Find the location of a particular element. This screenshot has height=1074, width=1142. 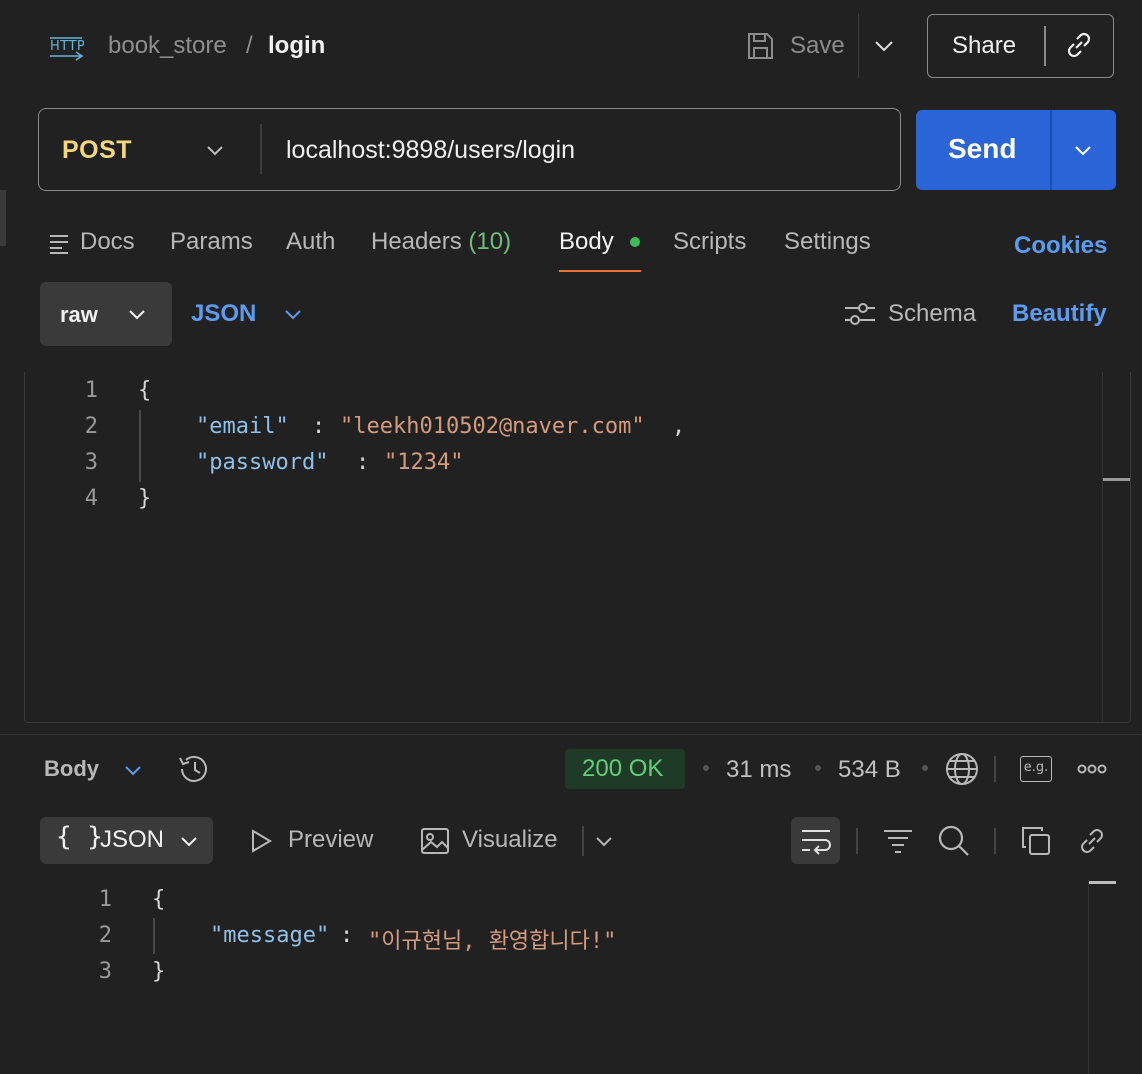

tab-auth: Auth is located at coordinates (310, 242).